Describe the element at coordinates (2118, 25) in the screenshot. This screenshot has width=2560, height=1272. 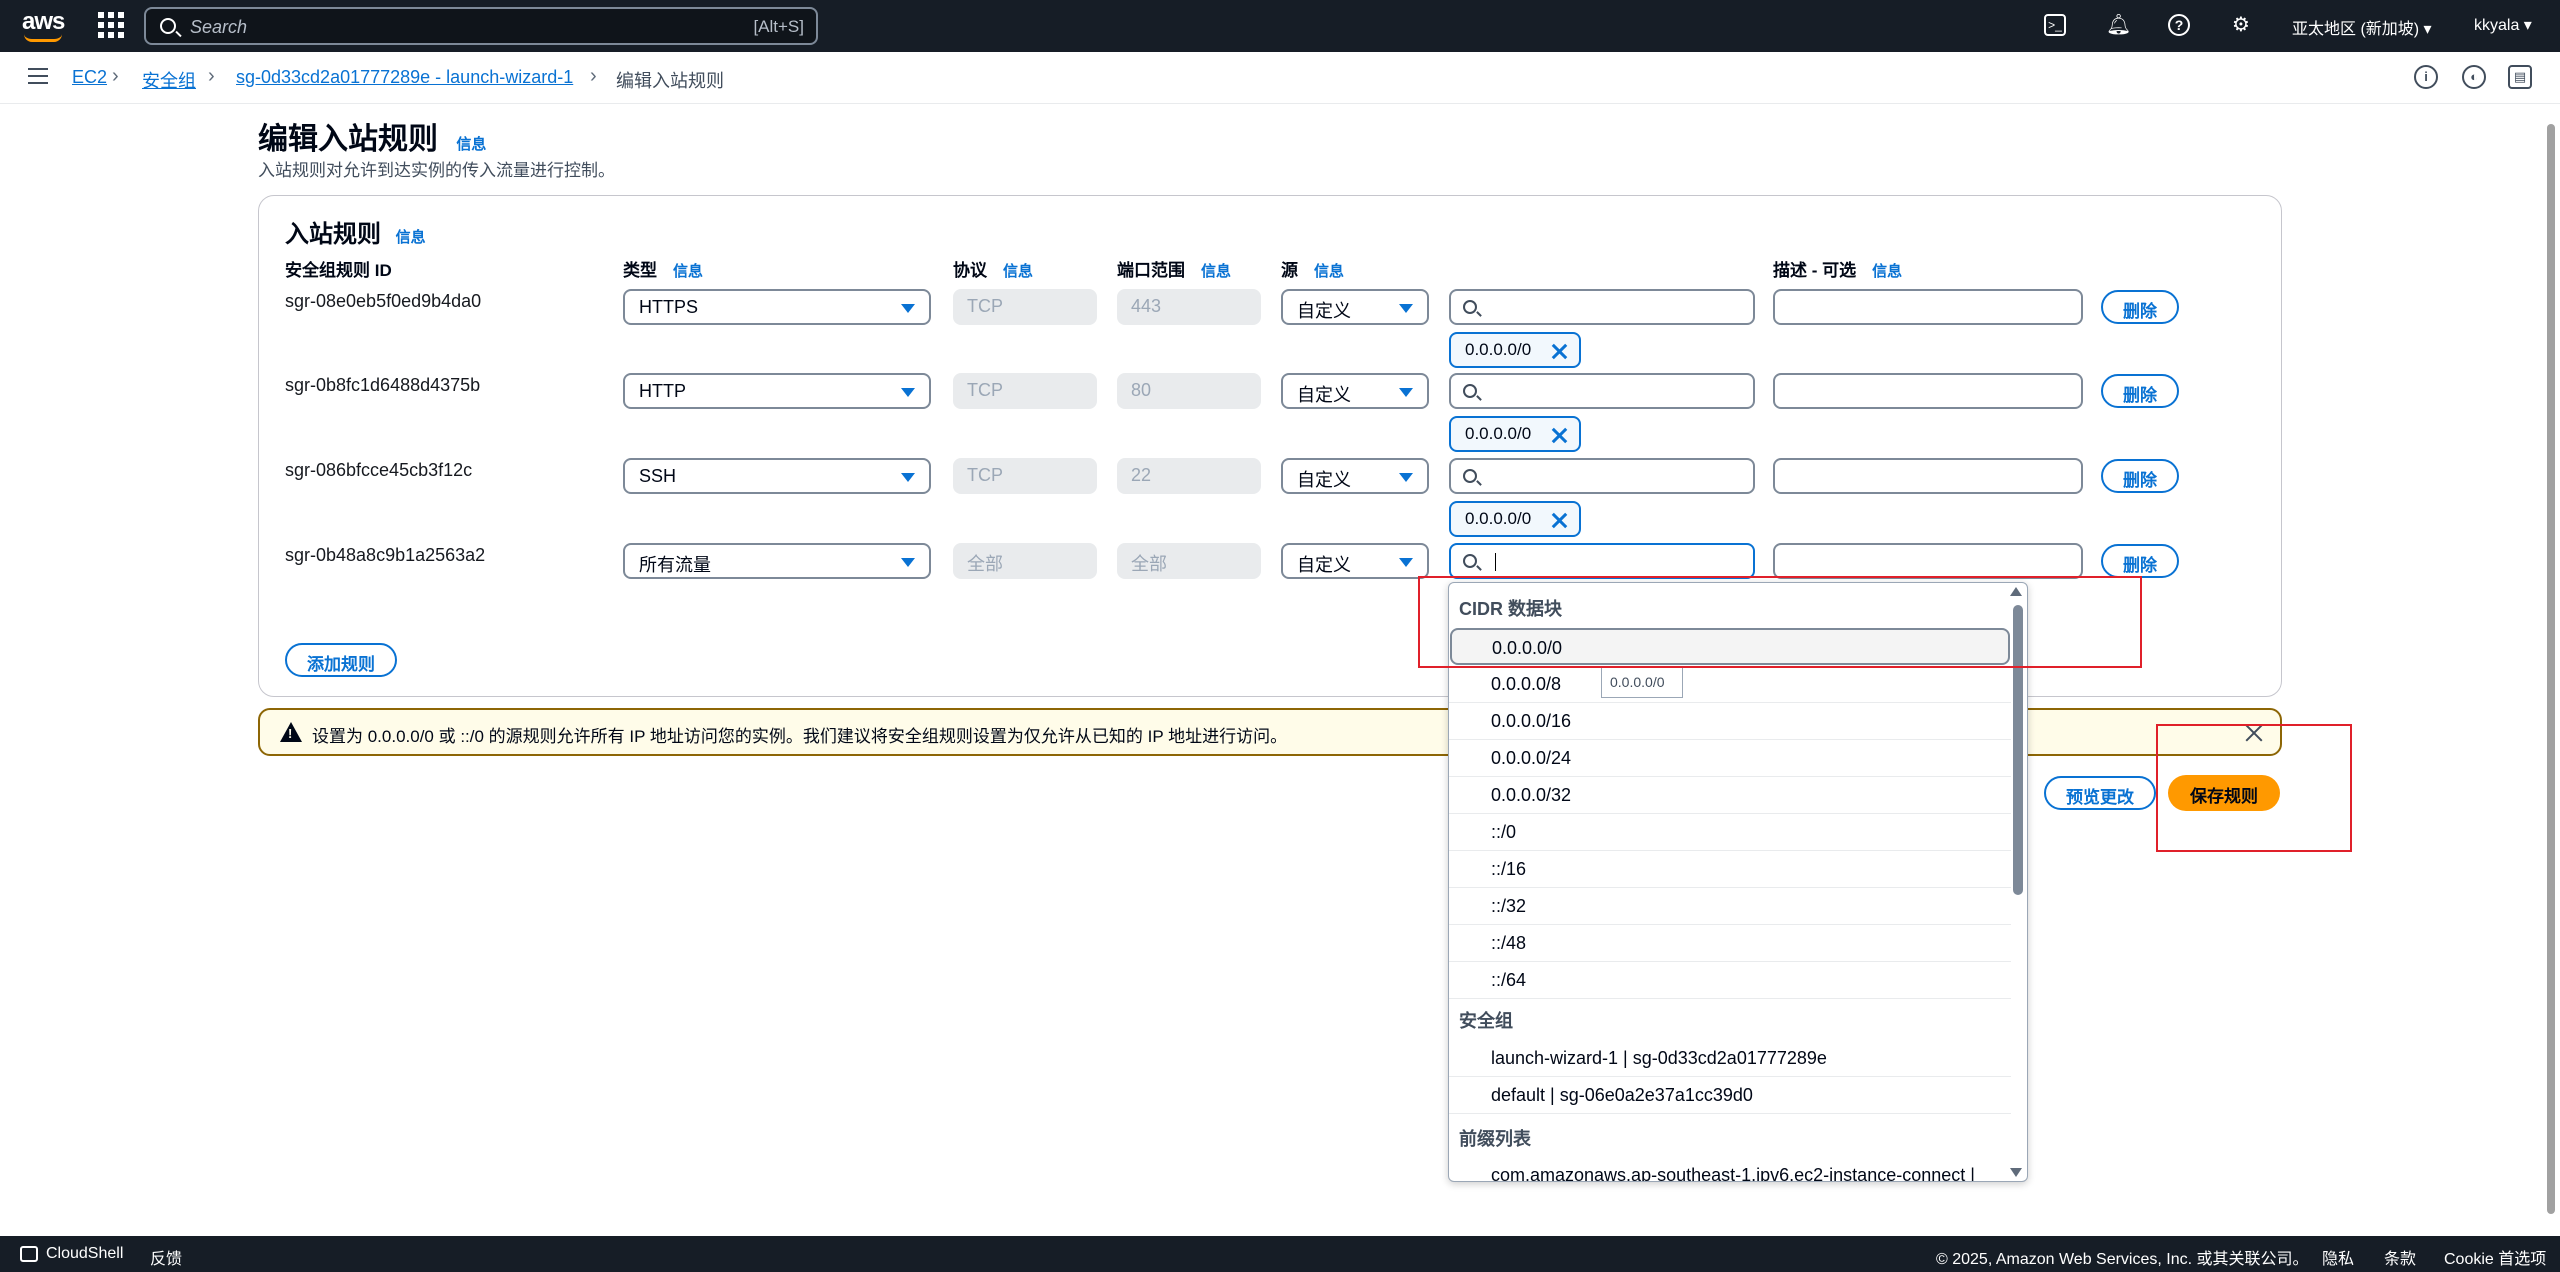
I see `notifications-bell-icon: 🔔︎` at that location.